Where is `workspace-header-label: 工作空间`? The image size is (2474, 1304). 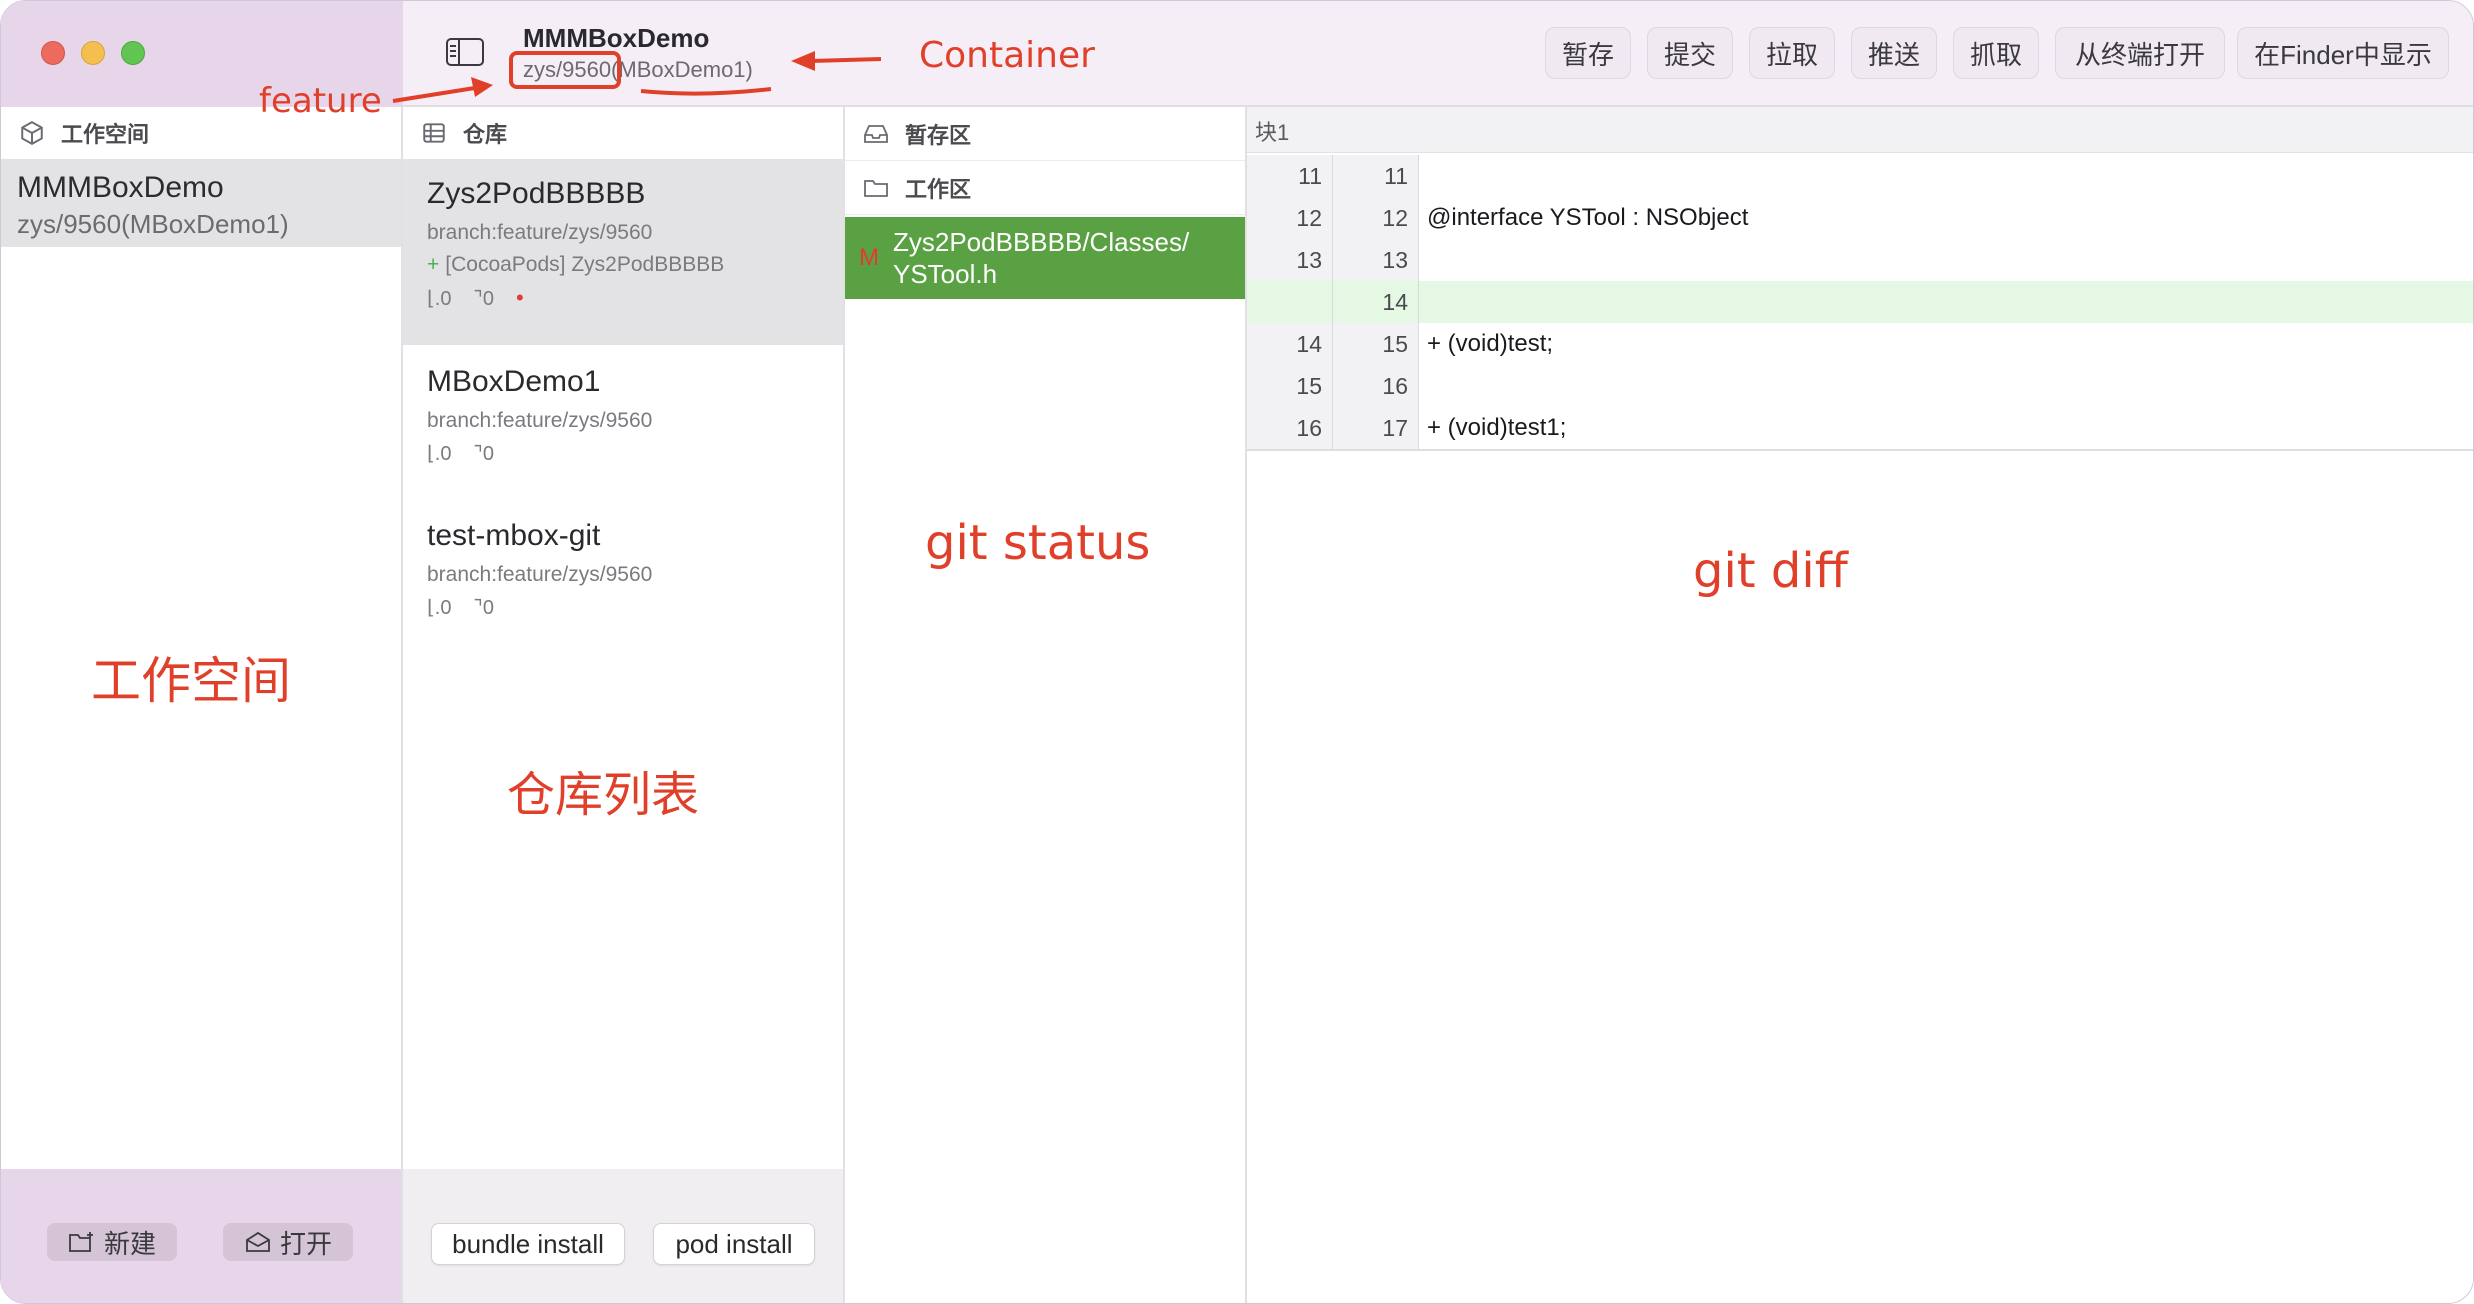 workspace-header-label: 工作空间 is located at coordinates (105, 134).